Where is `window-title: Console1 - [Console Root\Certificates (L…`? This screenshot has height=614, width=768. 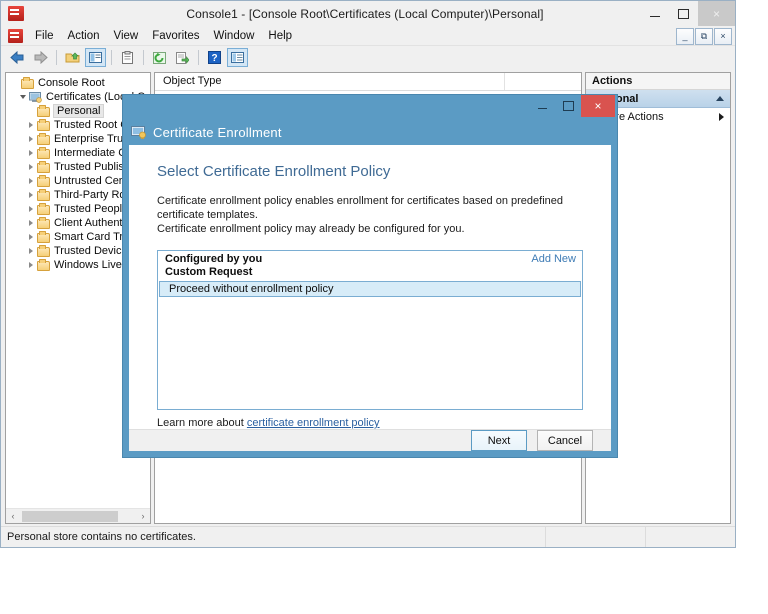
window-title: Console1 - [Console Root\Certificates (L… is located at coordinates (365, 13).